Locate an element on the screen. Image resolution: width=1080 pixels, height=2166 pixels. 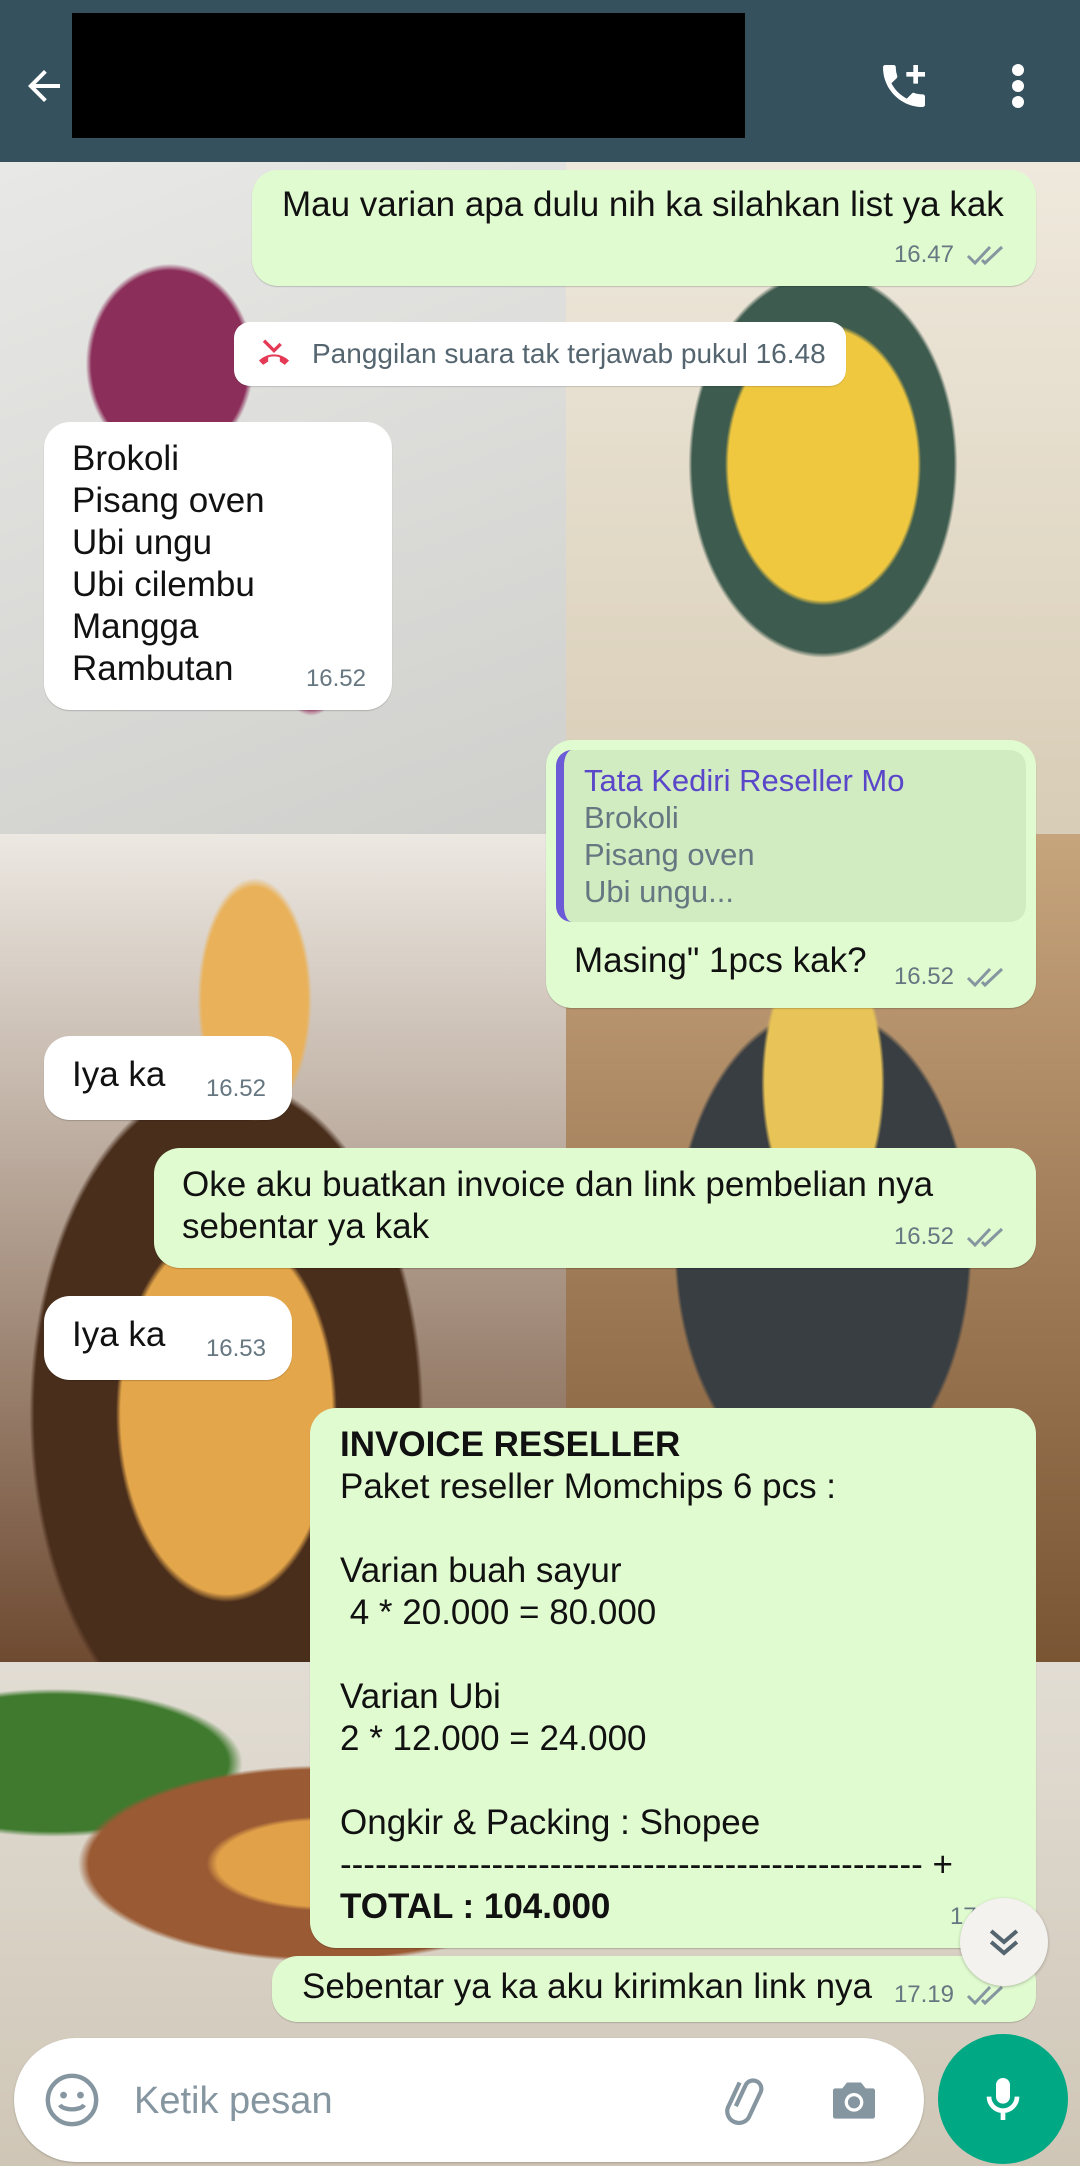
camera-icon is located at coordinates (854, 2100).